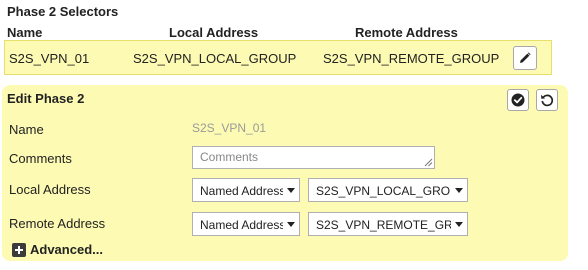 The height and width of the screenshot is (270, 588). I want to click on selector-row-remote-address: S2S_VPN_REMOTE_GROUP, so click(411, 58).